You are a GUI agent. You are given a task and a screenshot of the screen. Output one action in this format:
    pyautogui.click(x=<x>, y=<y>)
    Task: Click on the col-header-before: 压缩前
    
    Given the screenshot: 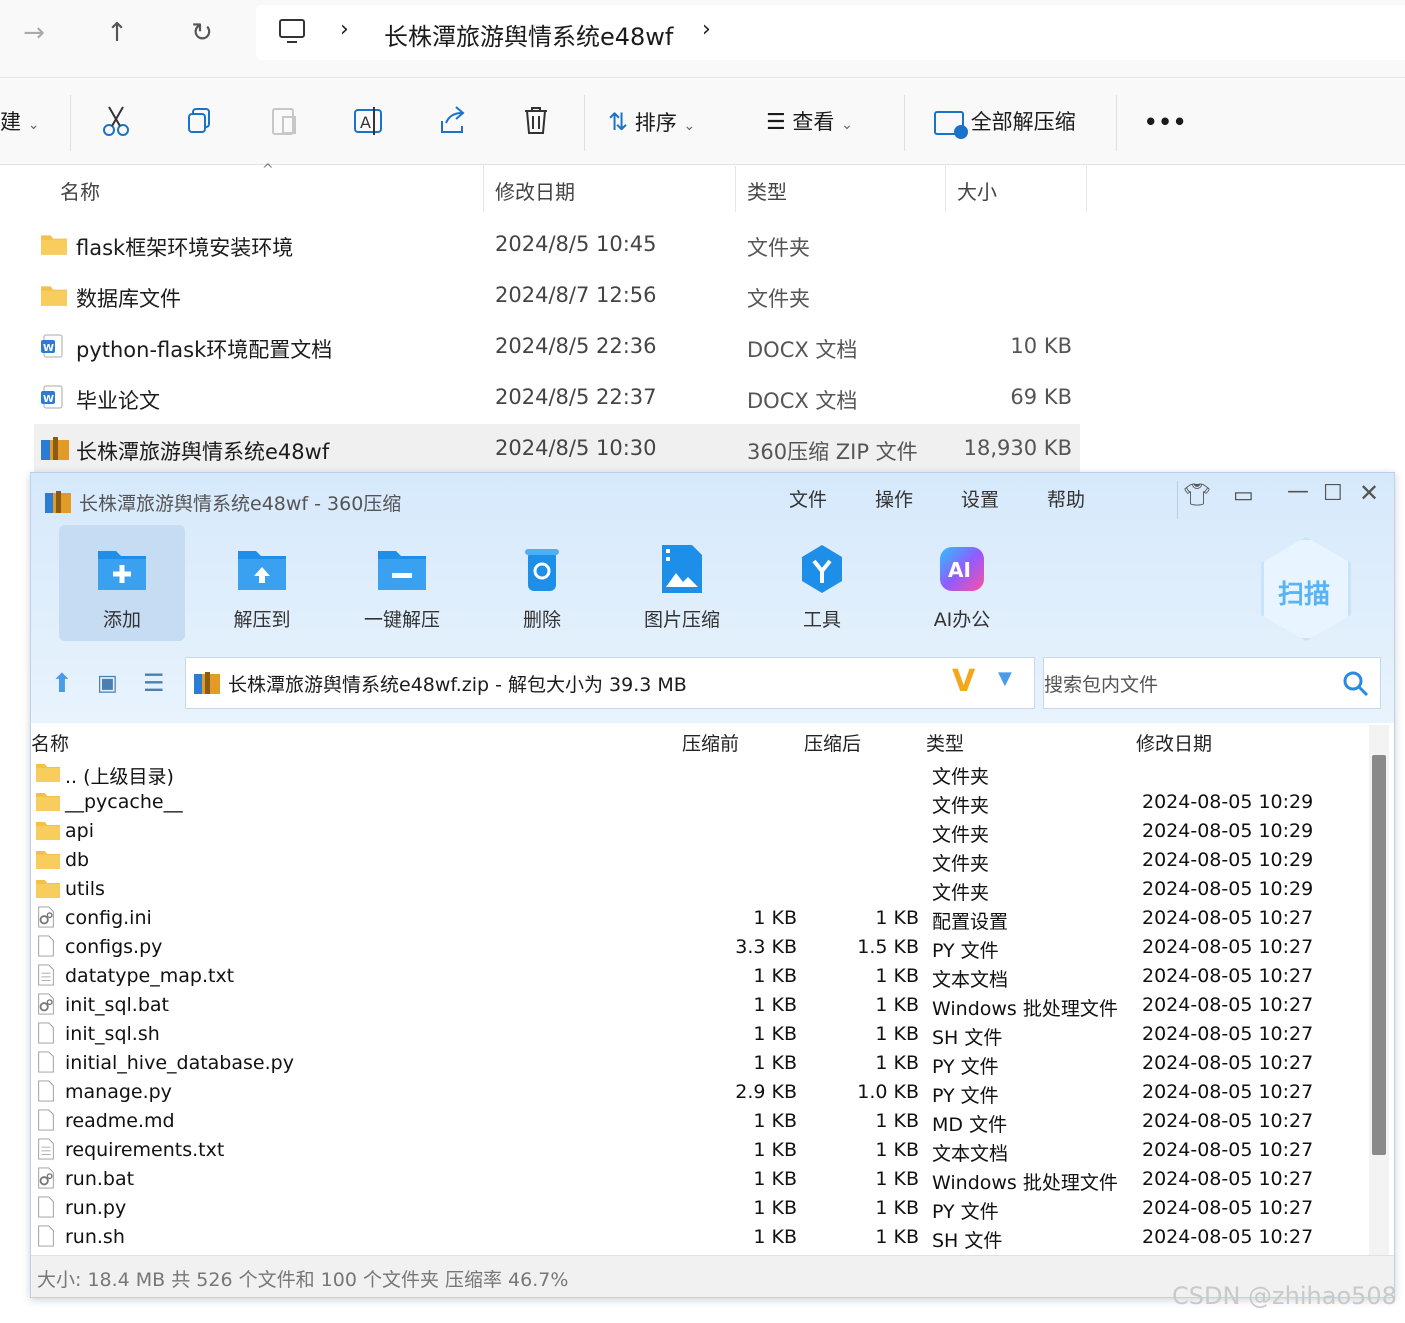 What is the action you would take?
    pyautogui.click(x=710, y=742)
    